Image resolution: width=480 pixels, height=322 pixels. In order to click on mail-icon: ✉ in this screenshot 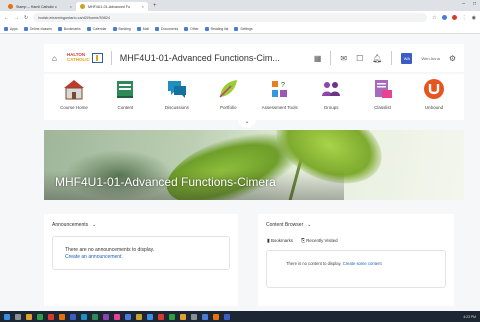, I will do `click(343, 58)`.